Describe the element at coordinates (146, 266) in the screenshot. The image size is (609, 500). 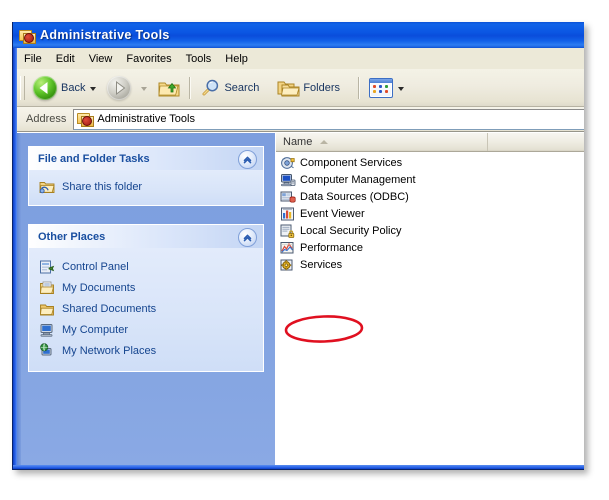
I see `sidebar-item-control-panel: Control Panel` at that location.